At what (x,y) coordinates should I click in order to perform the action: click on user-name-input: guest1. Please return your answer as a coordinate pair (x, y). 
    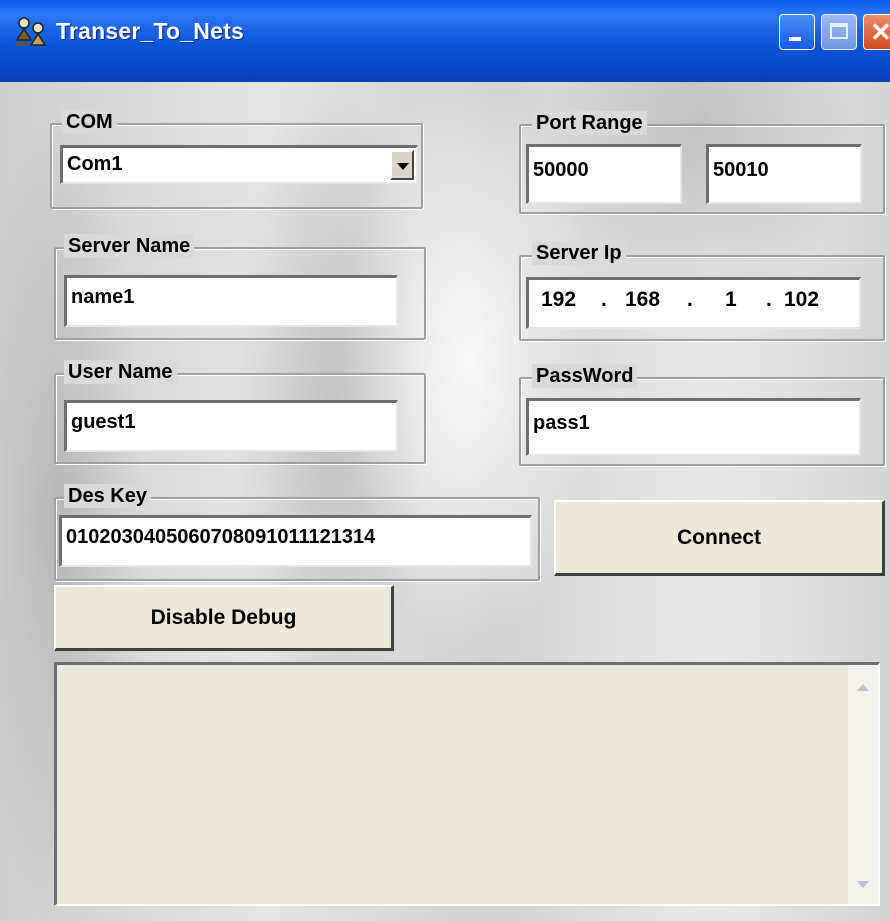
    Looking at the image, I should click on (231, 426).